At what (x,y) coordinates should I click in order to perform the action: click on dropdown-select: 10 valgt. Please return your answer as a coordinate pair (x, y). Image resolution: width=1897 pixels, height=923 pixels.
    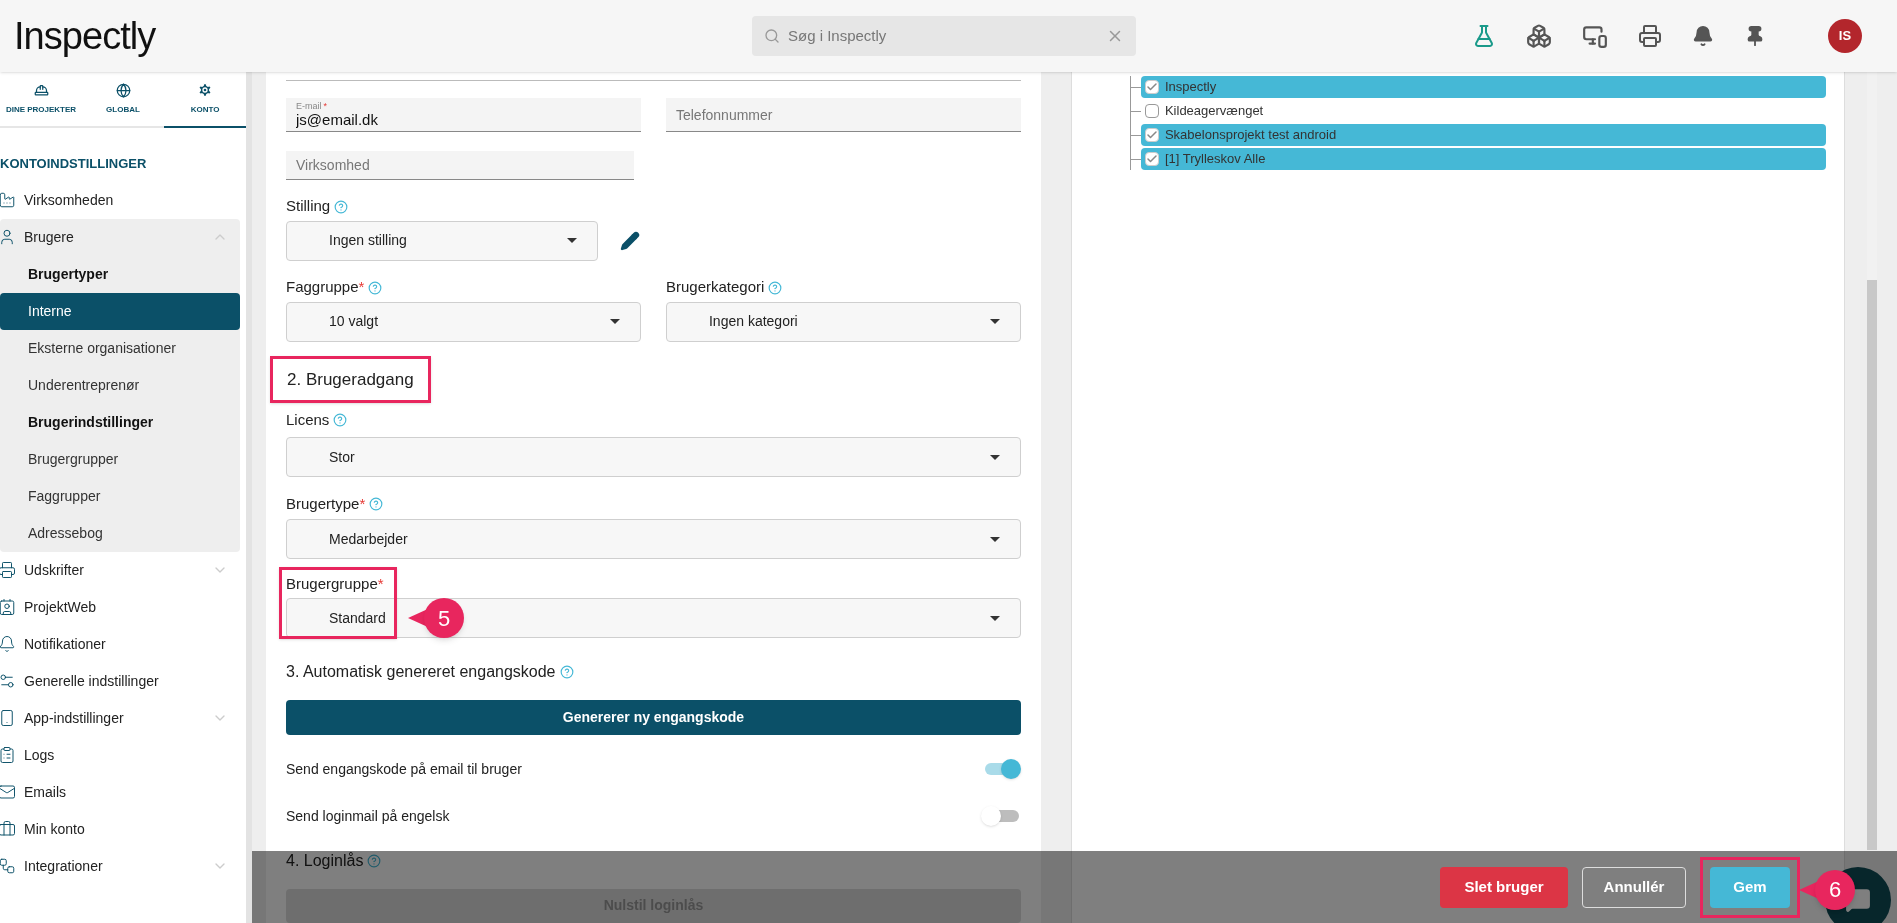
    Looking at the image, I should click on (463, 321).